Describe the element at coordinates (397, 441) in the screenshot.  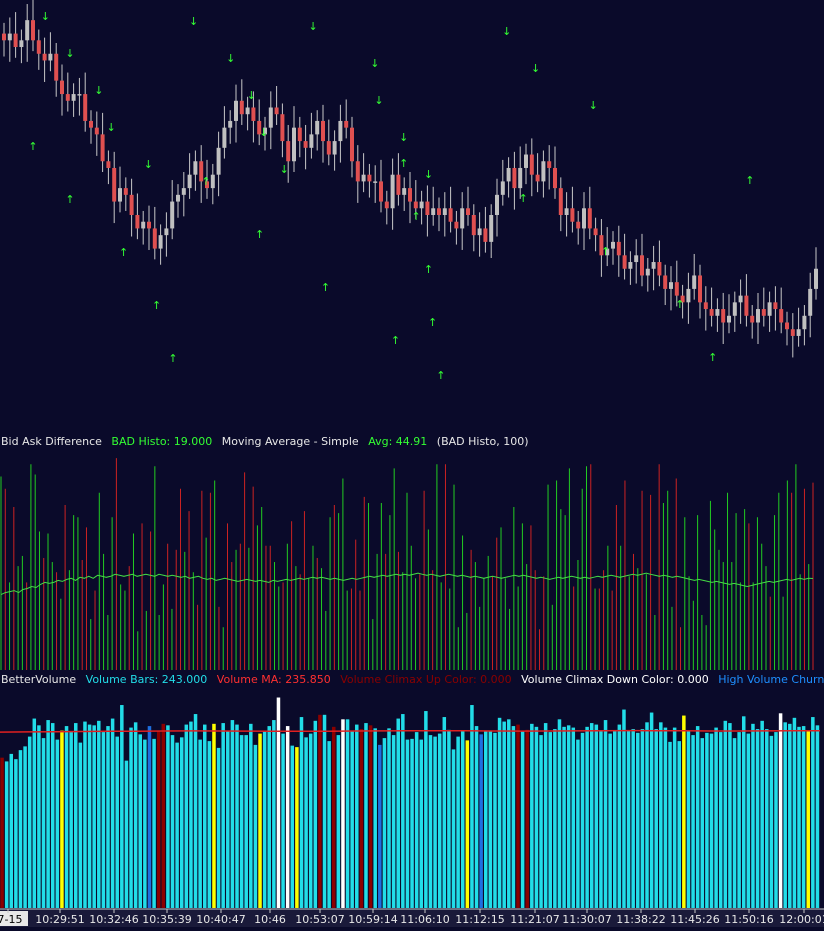
I see `ma-avg-value: Avg: 44.91` at that location.